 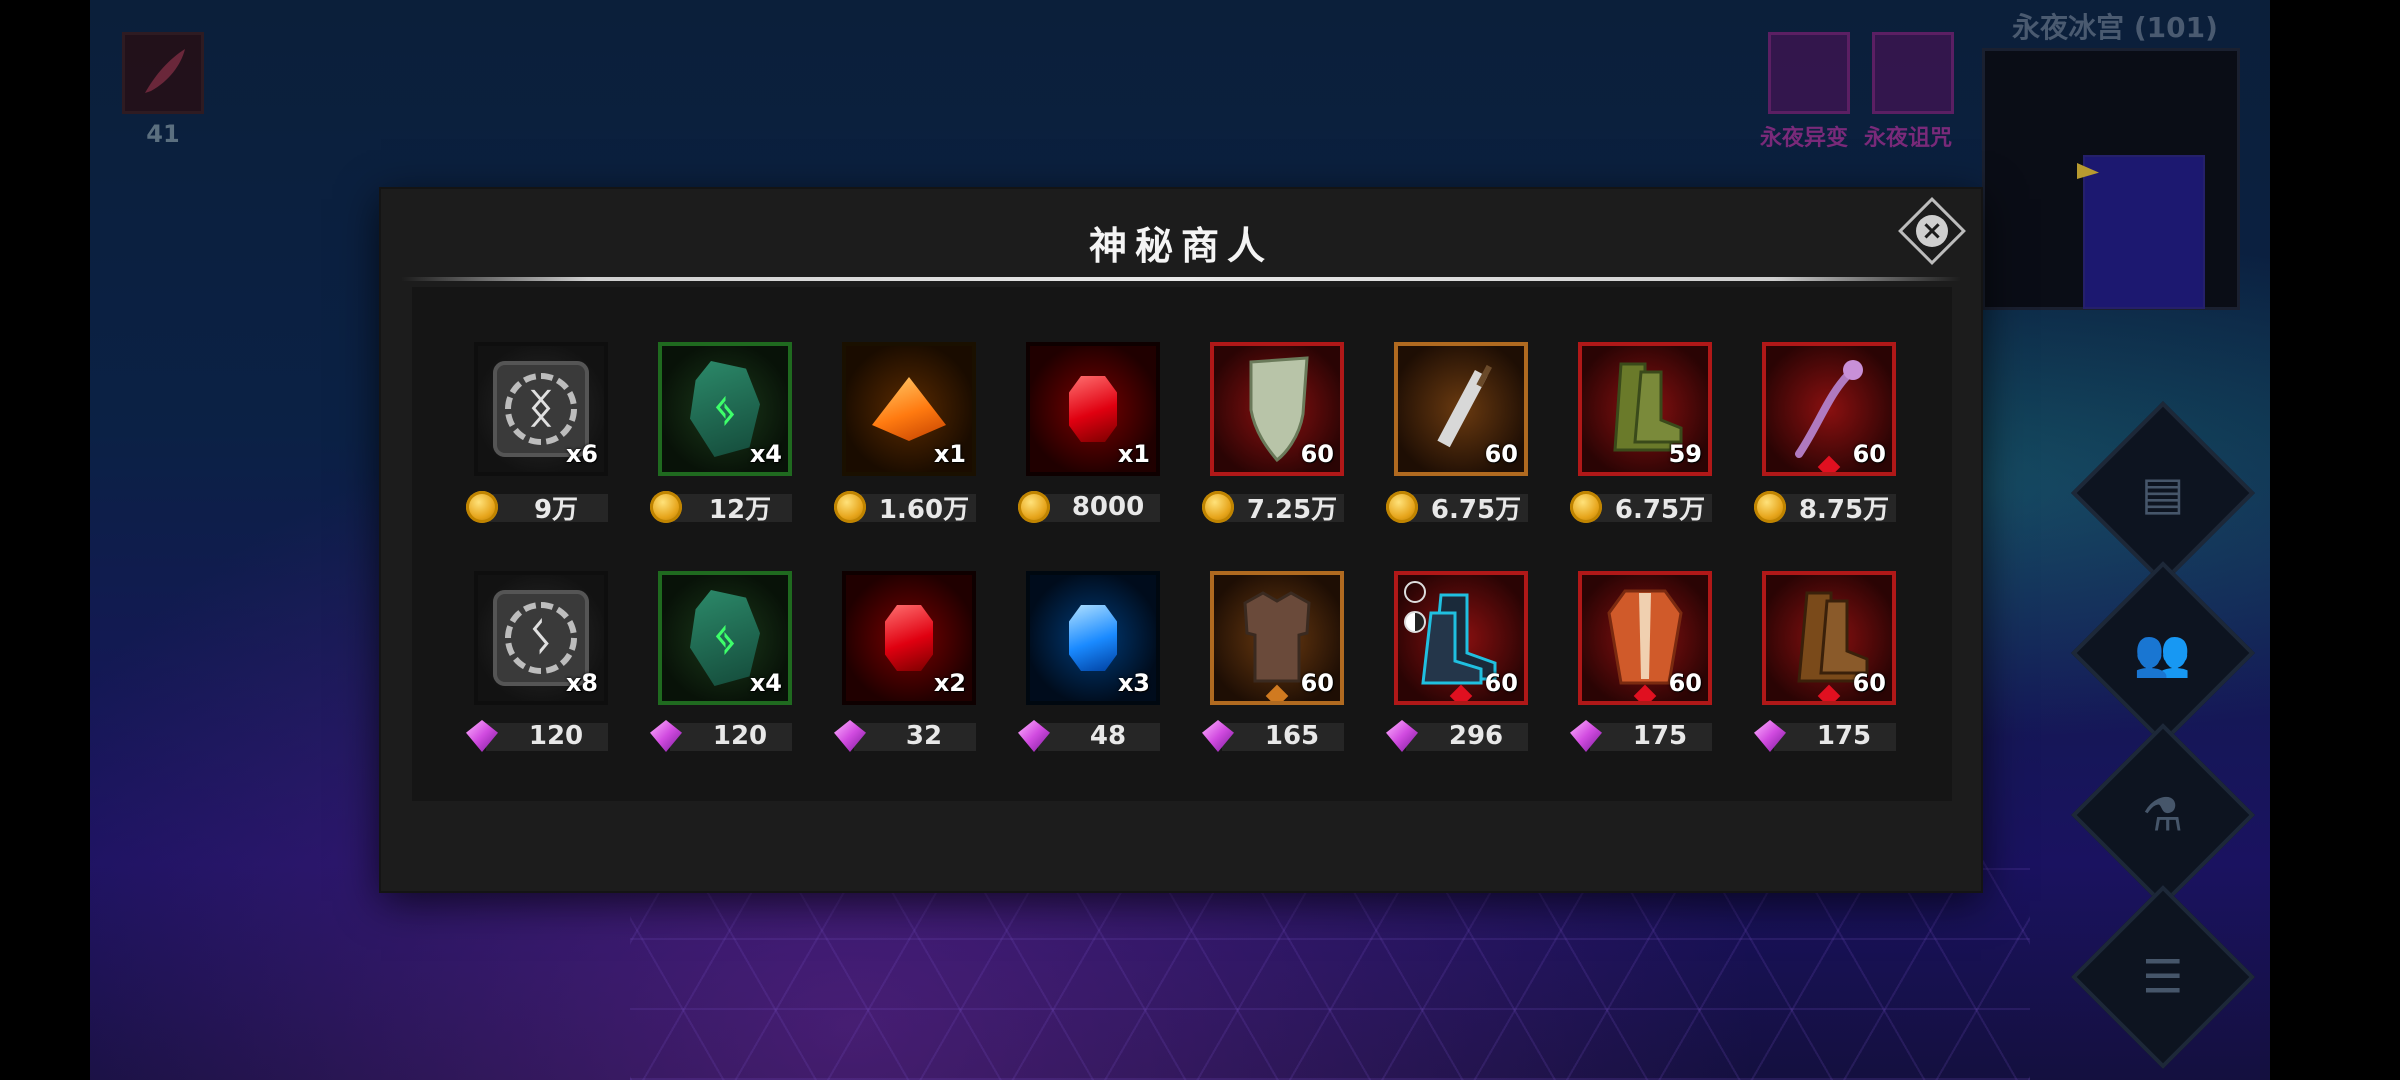 I want to click on item-price: 32, so click(x=905, y=736).